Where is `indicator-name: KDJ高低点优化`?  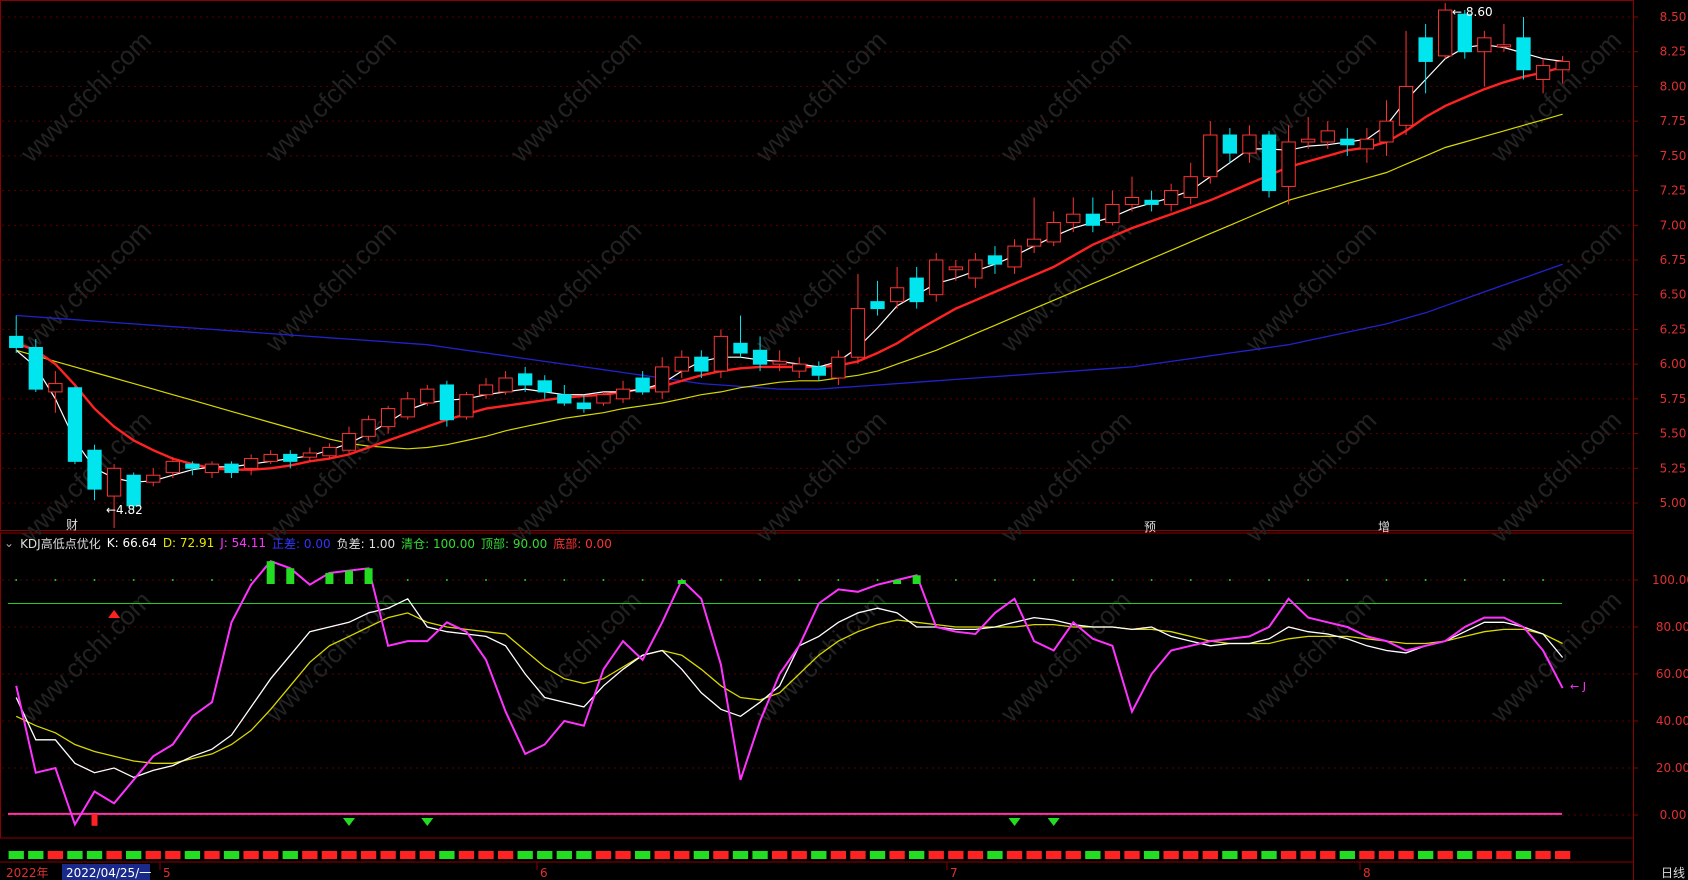
indicator-name: KDJ高低点优化 is located at coordinates (60, 543).